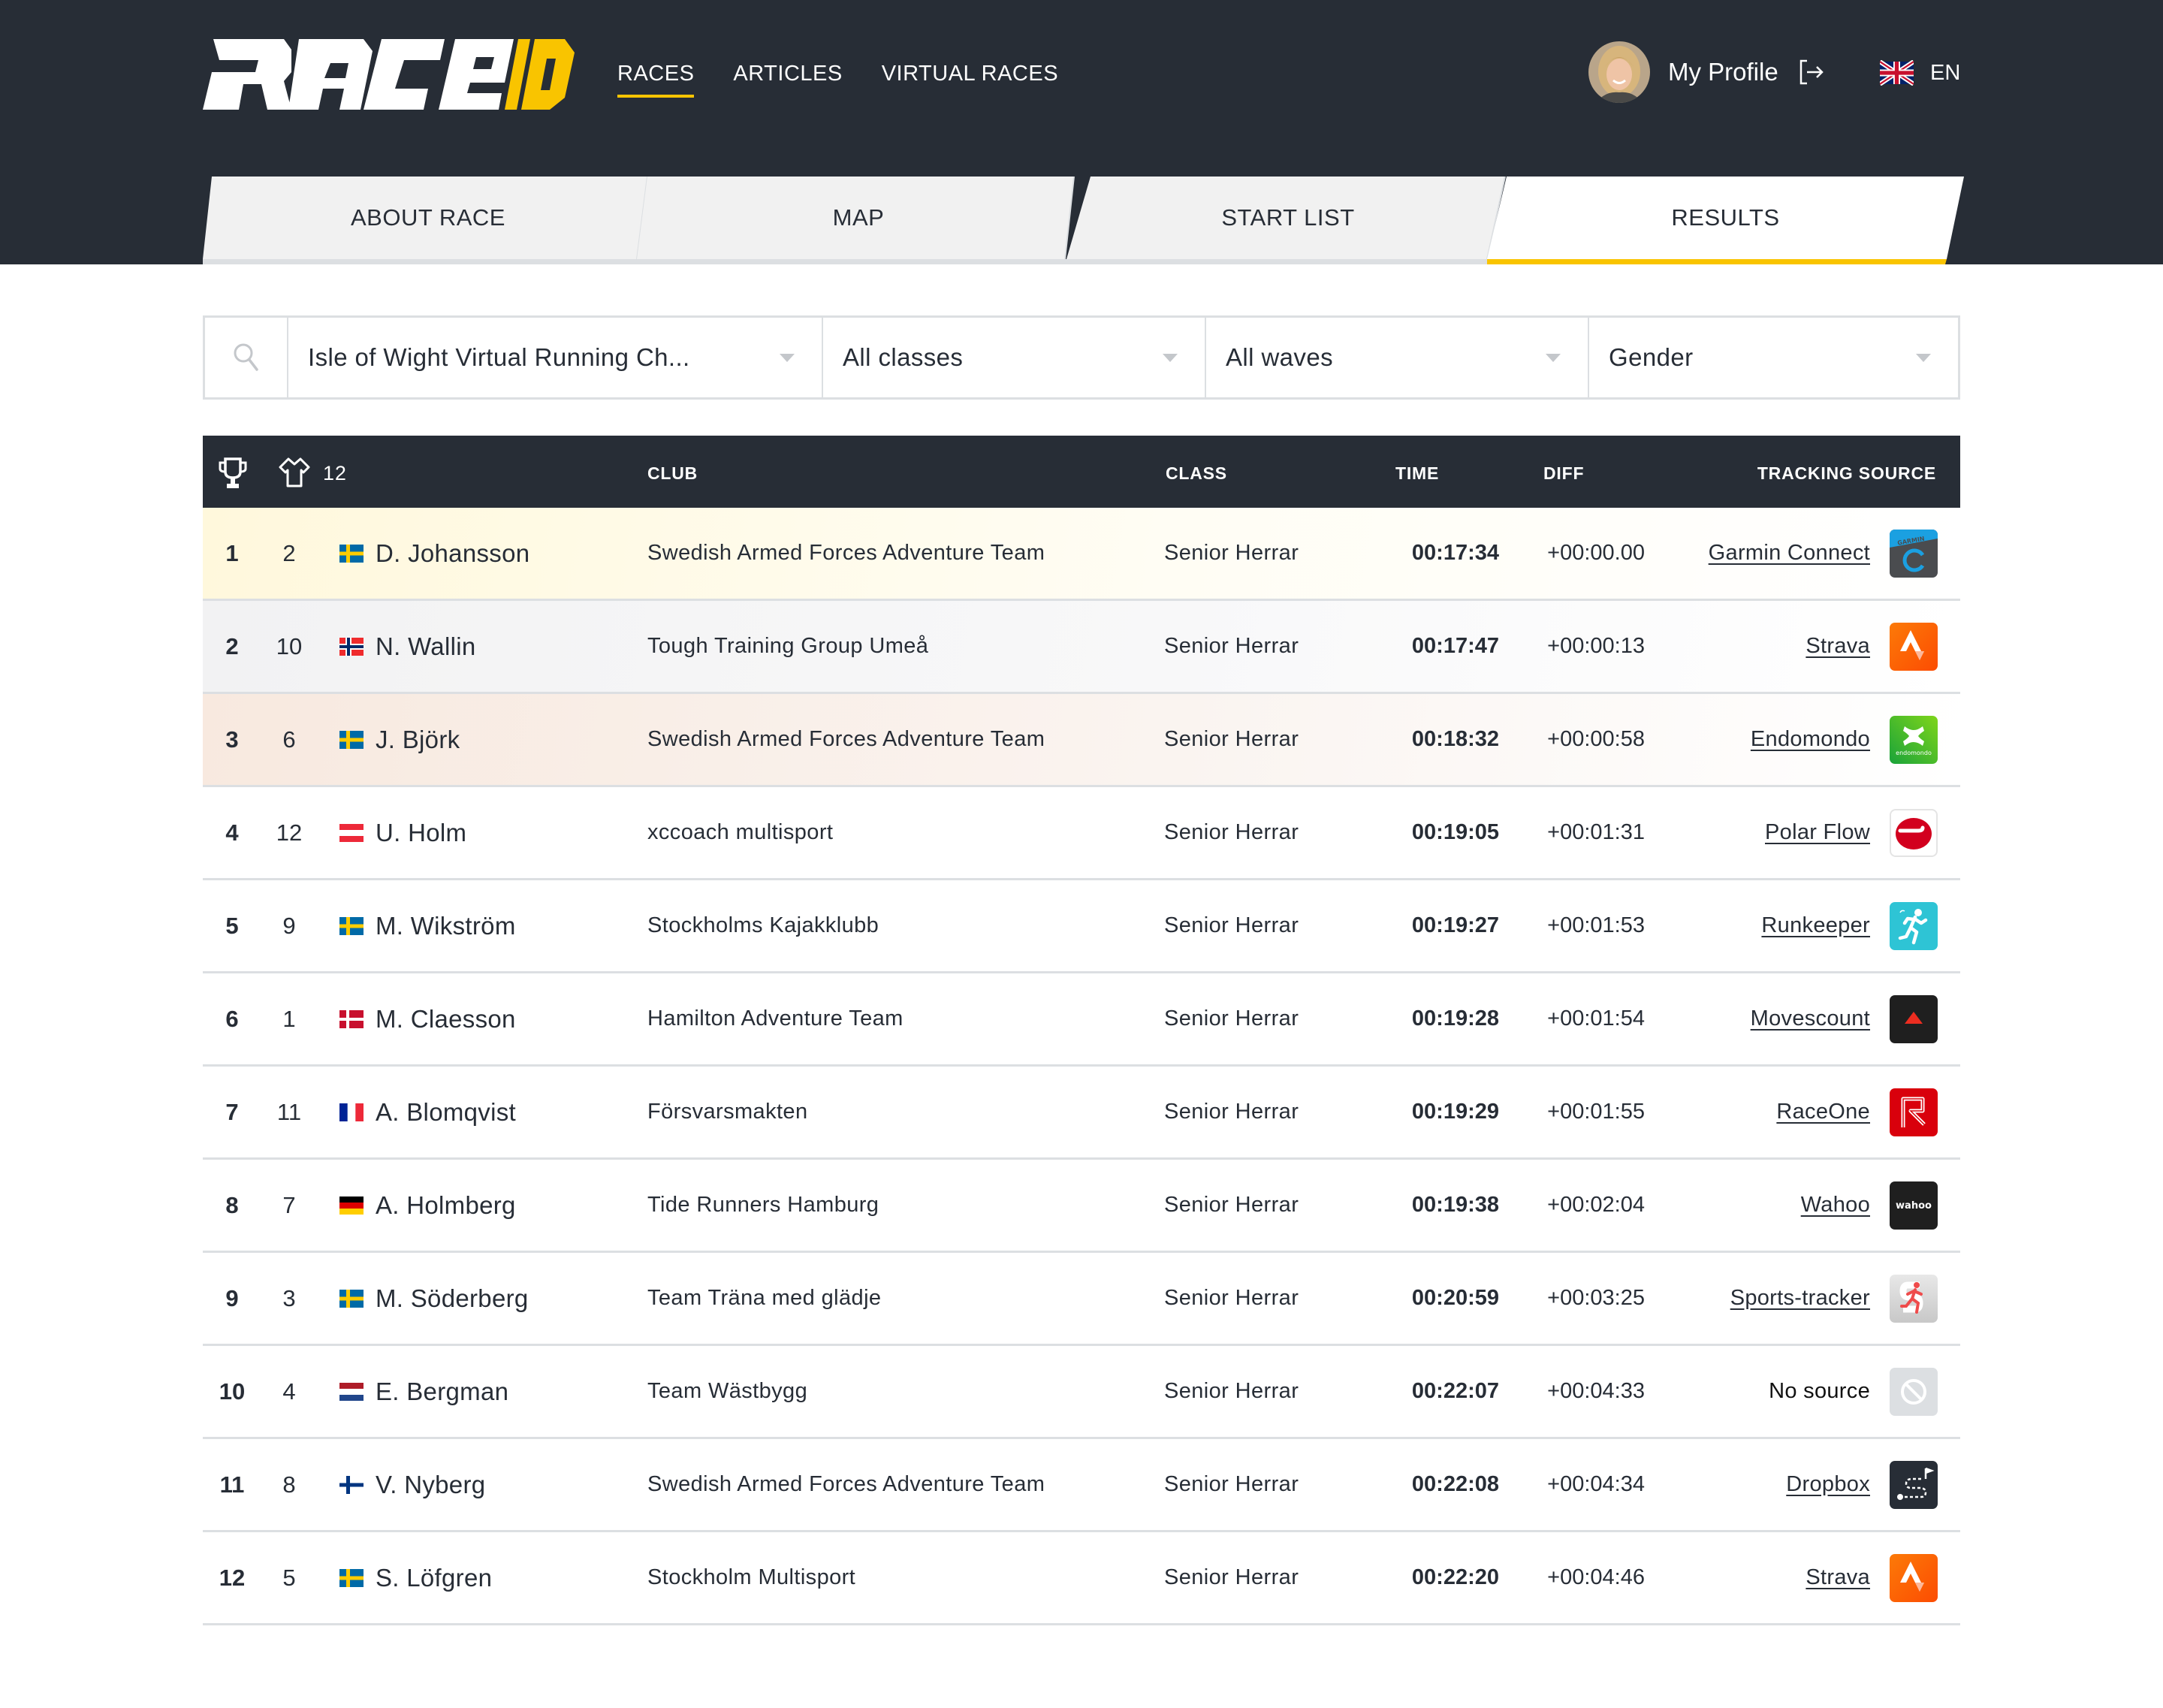 The width and height of the screenshot is (2163, 1708). What do you see at coordinates (1816, 925) in the screenshot?
I see `tracking-source-link: Runkeeper` at bounding box center [1816, 925].